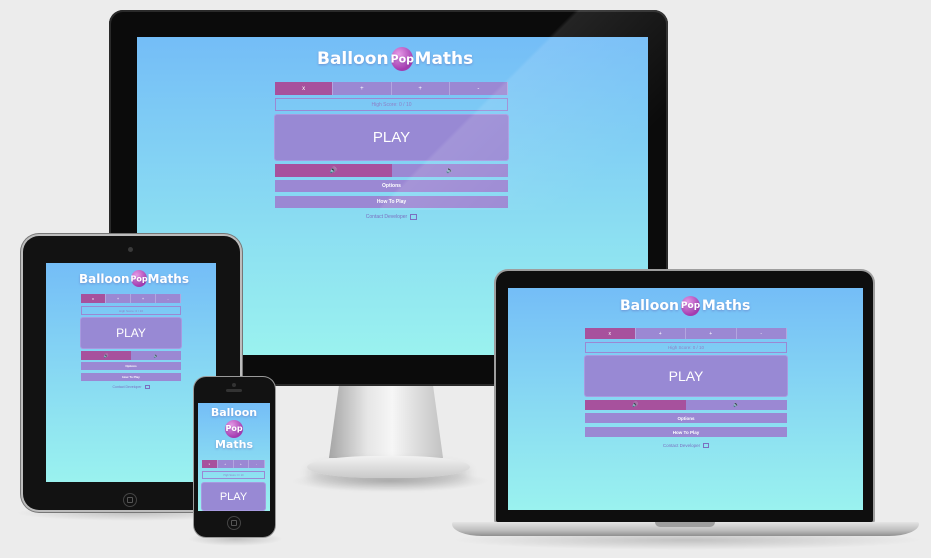 This screenshot has height=558, width=931. Describe the element at coordinates (234, 385) in the screenshot. I see `phone-camera` at that location.